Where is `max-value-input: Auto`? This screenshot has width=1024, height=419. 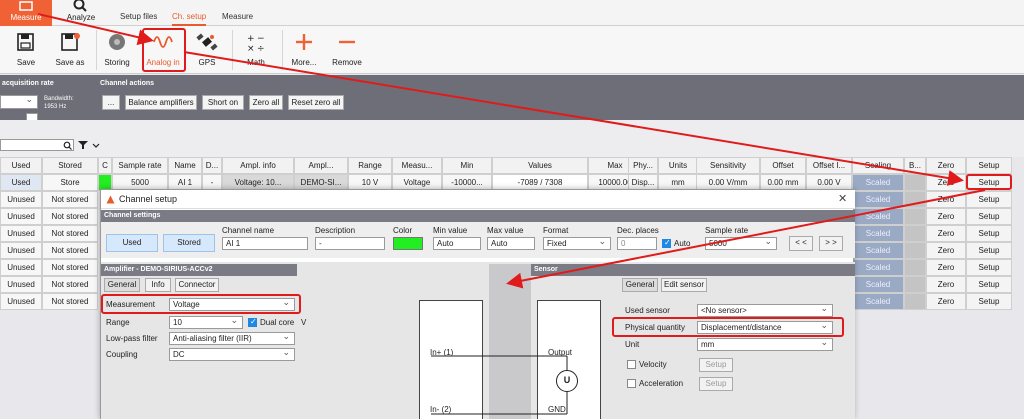
max-value-input: Auto is located at coordinates (511, 243).